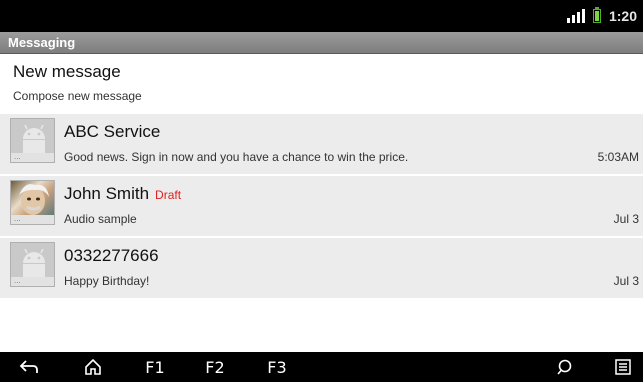 The image size is (643, 382). What do you see at coordinates (321, 83) in the screenshot?
I see `new-message-item: New message Compose new message` at bounding box center [321, 83].